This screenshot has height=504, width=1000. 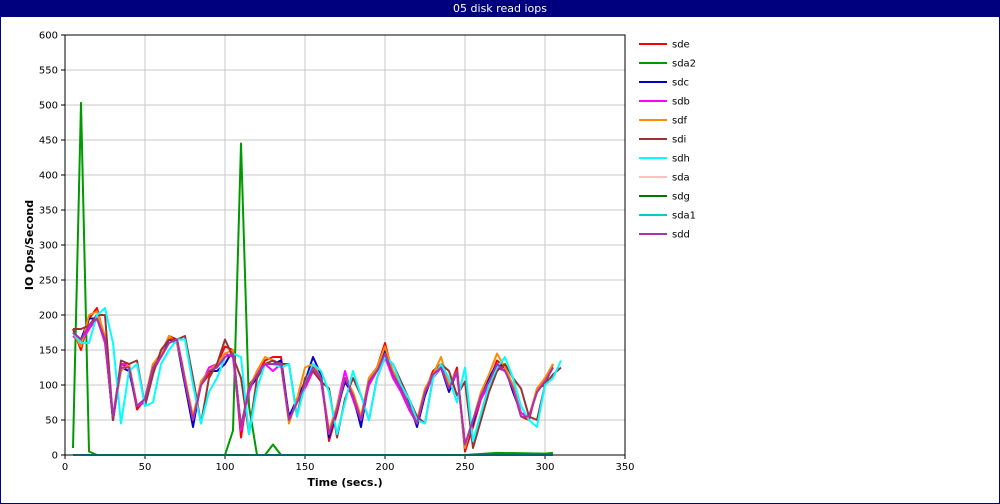 I want to click on y-tick-label: 300, so click(x=48, y=246).